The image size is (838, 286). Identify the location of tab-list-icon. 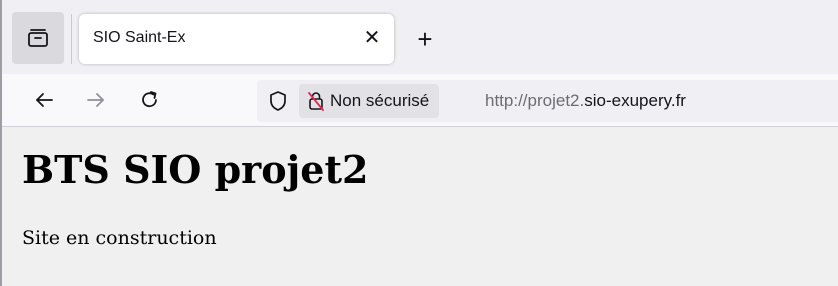
(38, 38).